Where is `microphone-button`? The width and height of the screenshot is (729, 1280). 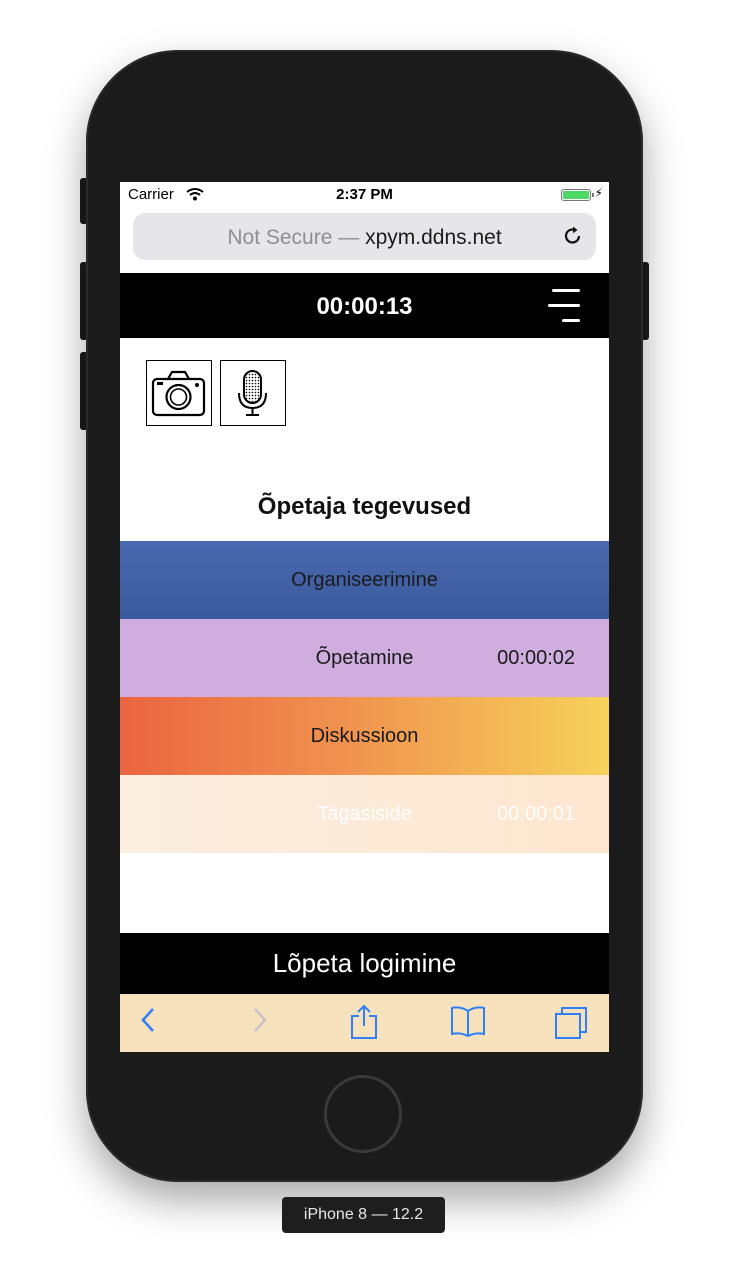 microphone-button is located at coordinates (253, 393).